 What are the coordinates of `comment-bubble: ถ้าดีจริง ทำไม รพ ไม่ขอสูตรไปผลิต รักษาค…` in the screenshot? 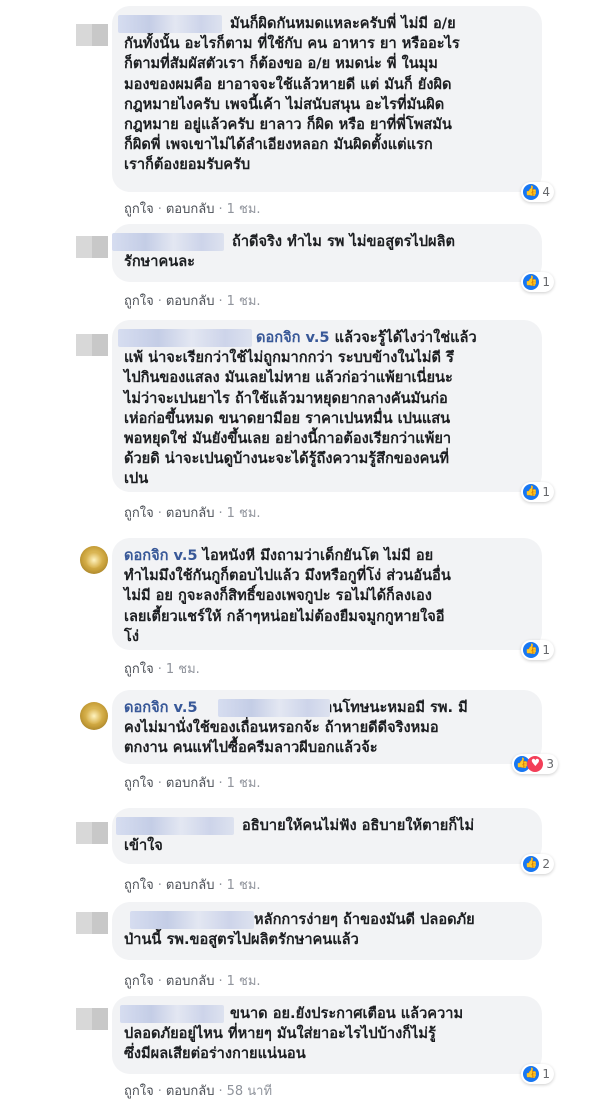 It's located at (333, 258).